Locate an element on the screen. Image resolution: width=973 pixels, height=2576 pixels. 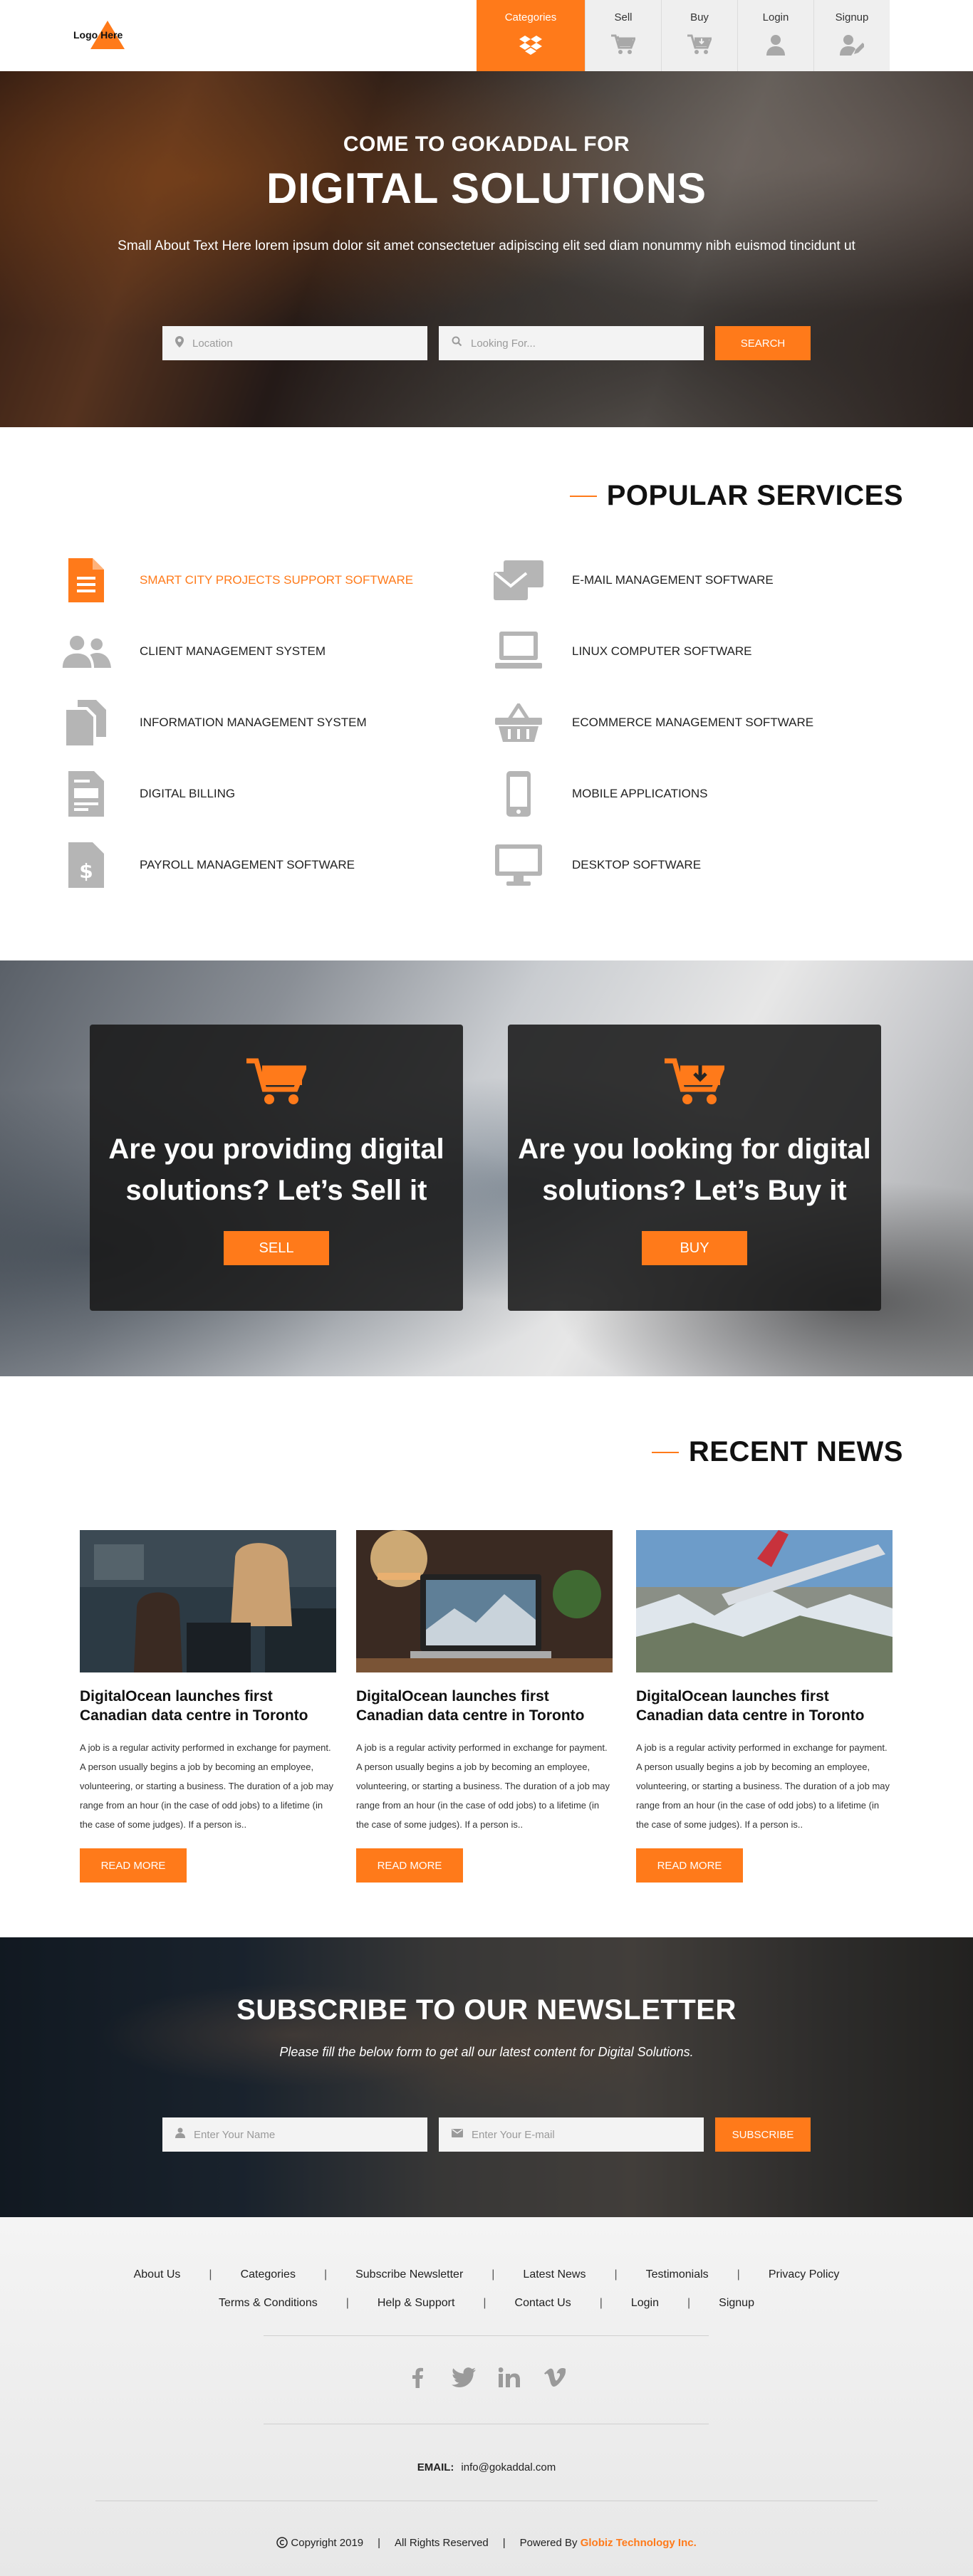
service-item: E-MAIL MANAGEMENT SOFTWARE is located at coordinates (634, 580).